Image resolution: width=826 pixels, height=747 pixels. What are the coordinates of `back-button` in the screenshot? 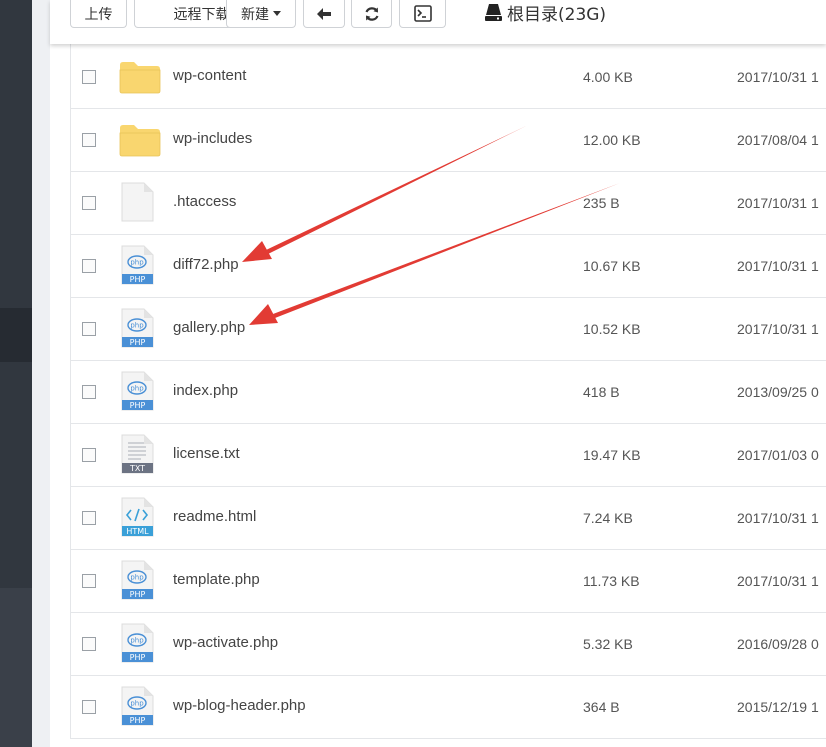 It's located at (324, 14).